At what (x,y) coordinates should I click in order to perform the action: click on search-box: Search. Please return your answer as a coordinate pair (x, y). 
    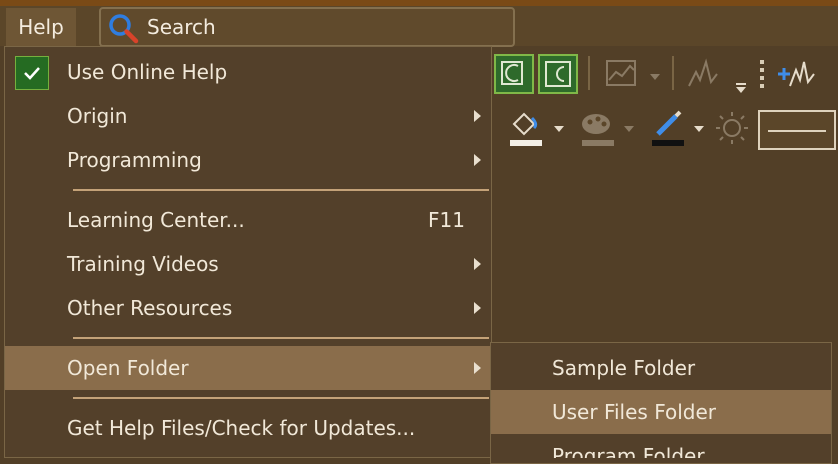
    Looking at the image, I should click on (307, 27).